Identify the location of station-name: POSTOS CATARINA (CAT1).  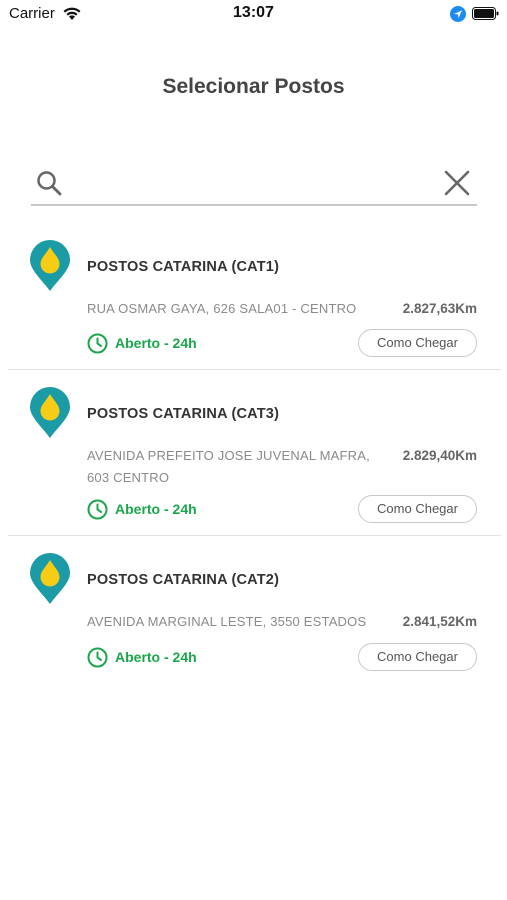
(183, 267).